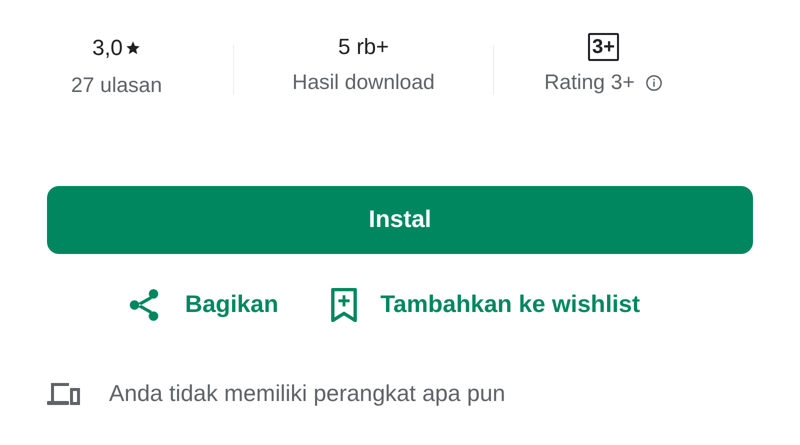 The height and width of the screenshot is (445, 800). What do you see at coordinates (589, 83) in the screenshot?
I see `stat-label: Rating 3+` at bounding box center [589, 83].